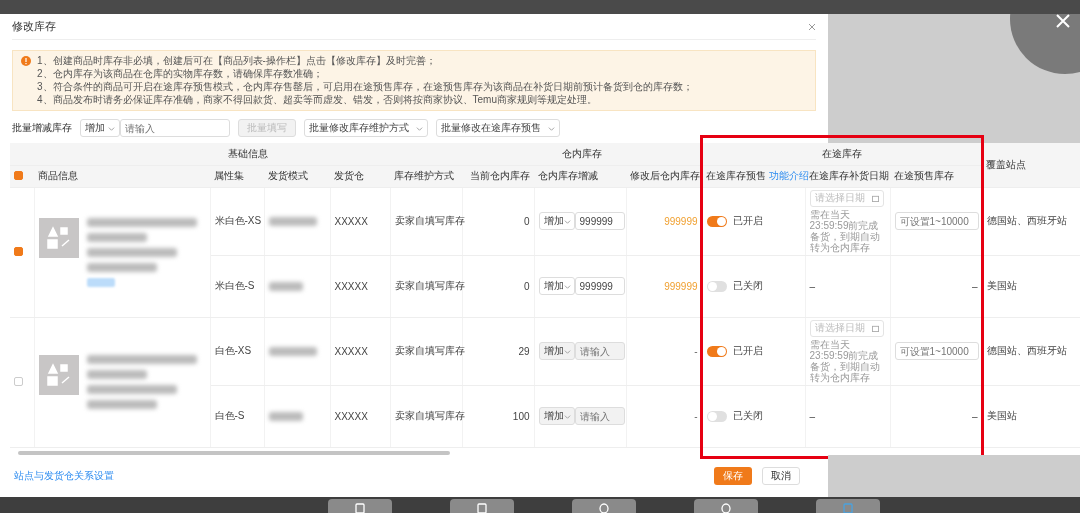 This screenshot has width=1080, height=513. I want to click on close-button, so click(812, 26).